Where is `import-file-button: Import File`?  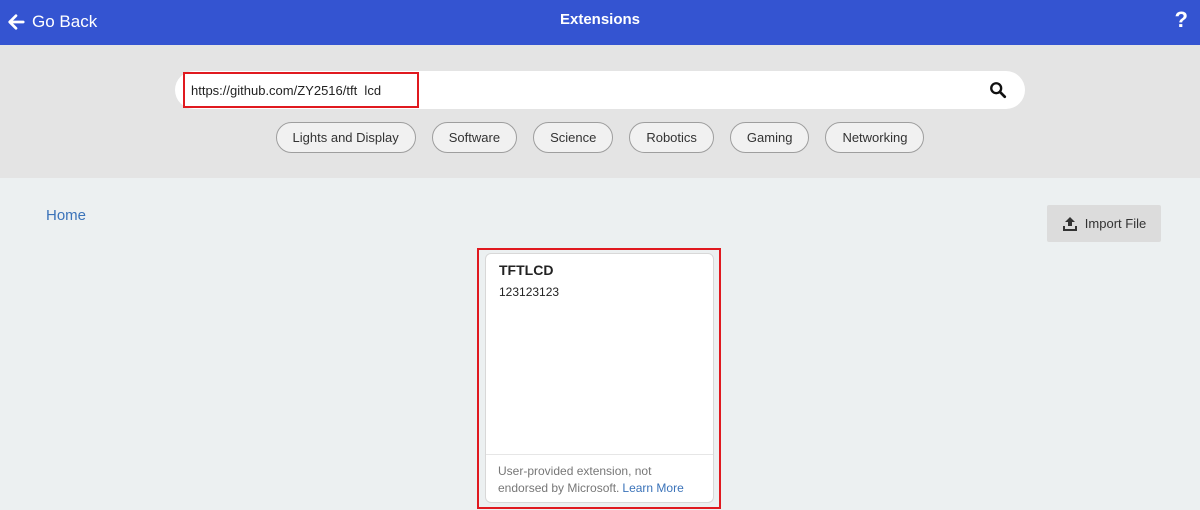
import-file-button: Import File is located at coordinates (1104, 223).